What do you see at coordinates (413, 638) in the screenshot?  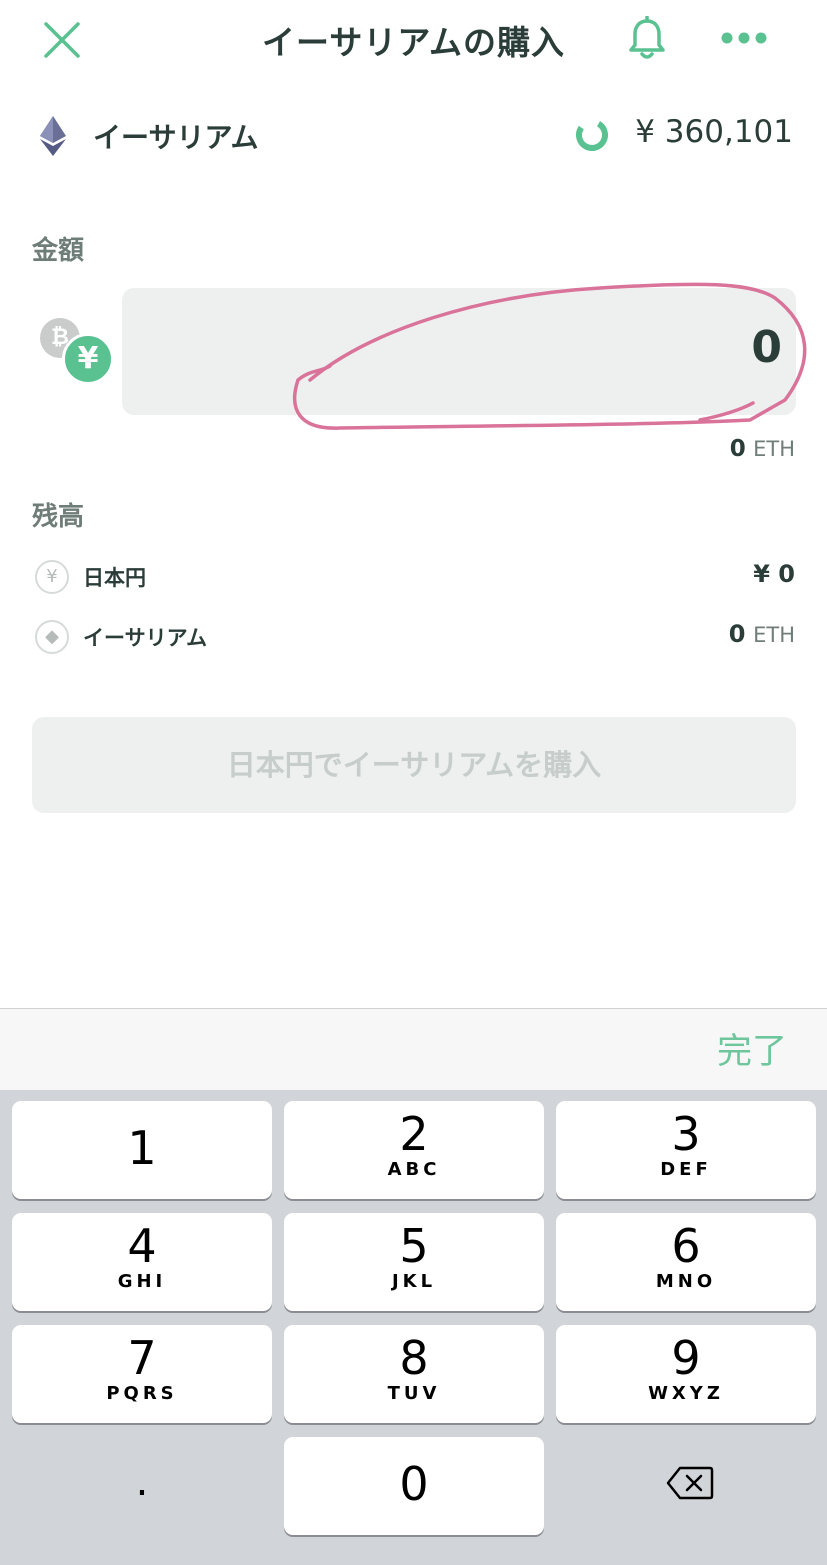 I see `balance-row-eth: ◆ イーサリアム 0 ETH` at bounding box center [413, 638].